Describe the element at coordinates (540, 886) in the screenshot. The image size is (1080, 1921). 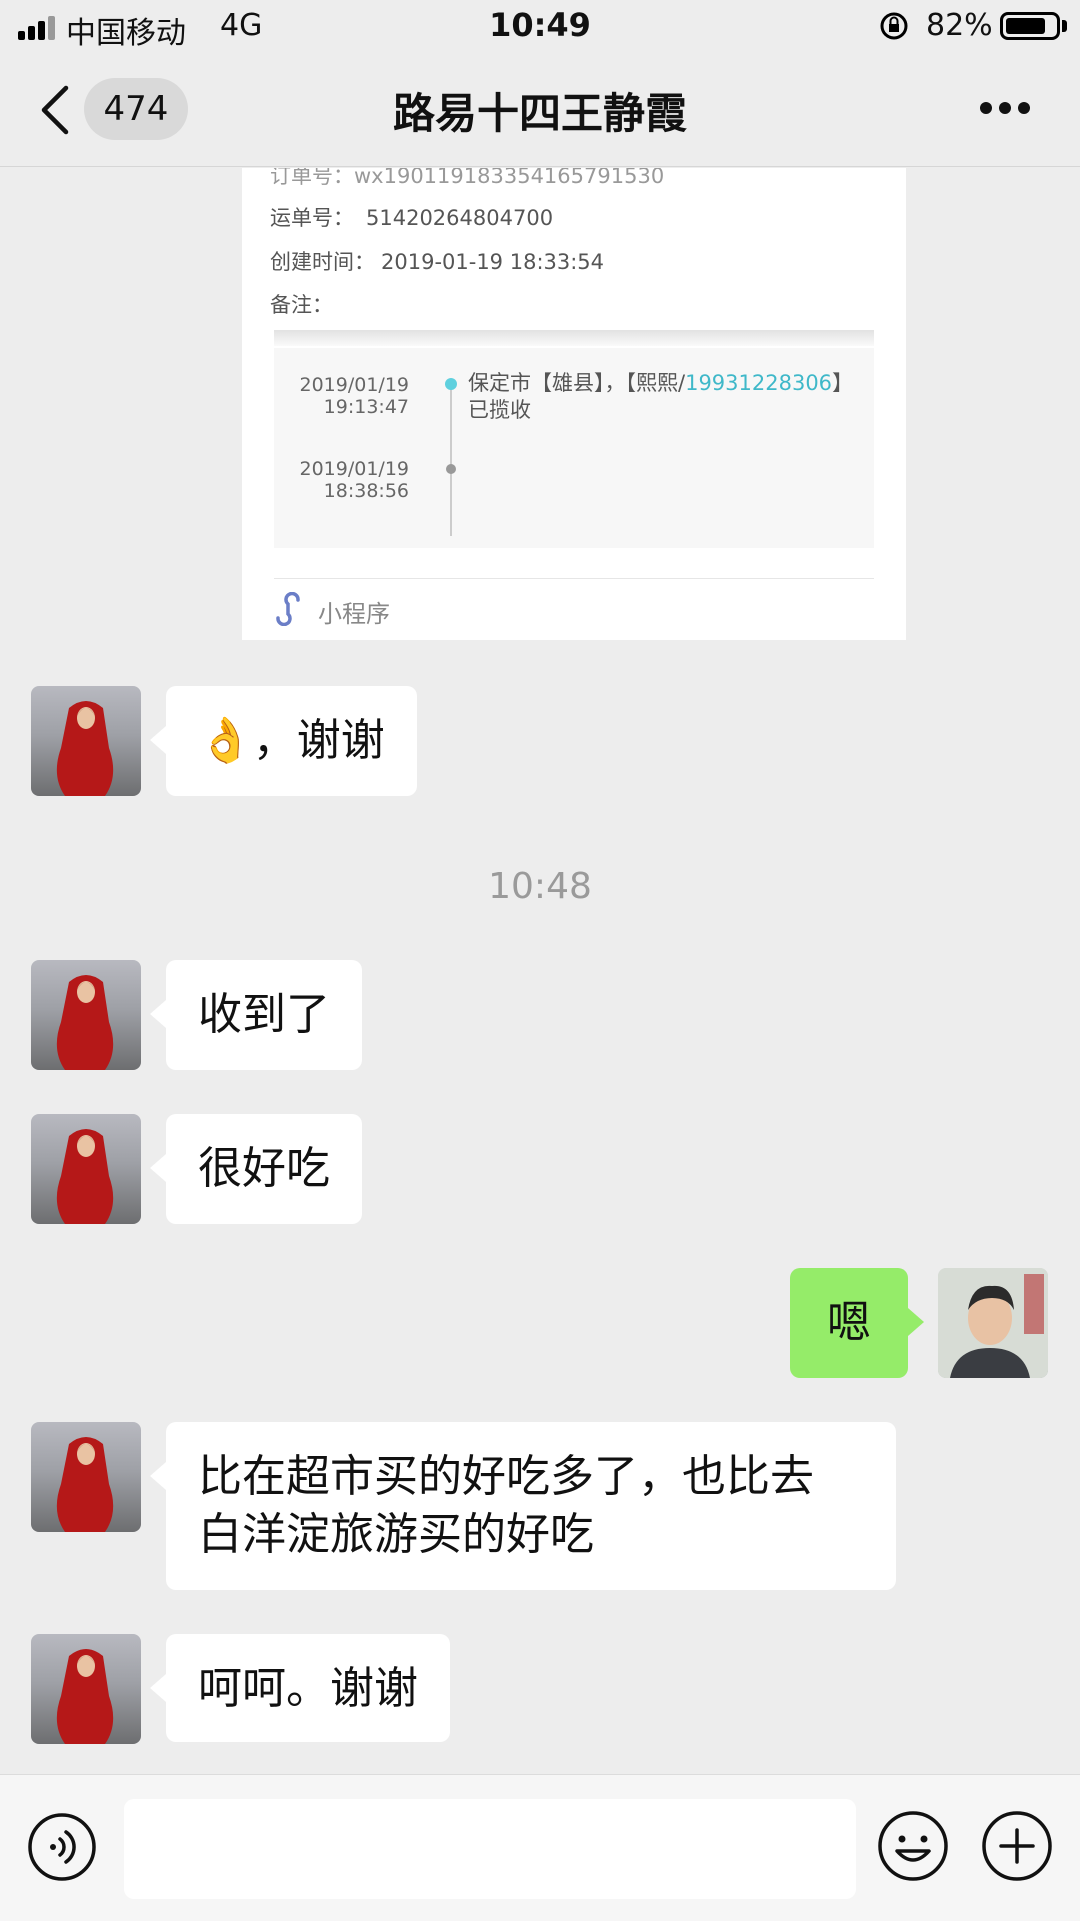
I see `chat-timestamp: 10:48` at that location.